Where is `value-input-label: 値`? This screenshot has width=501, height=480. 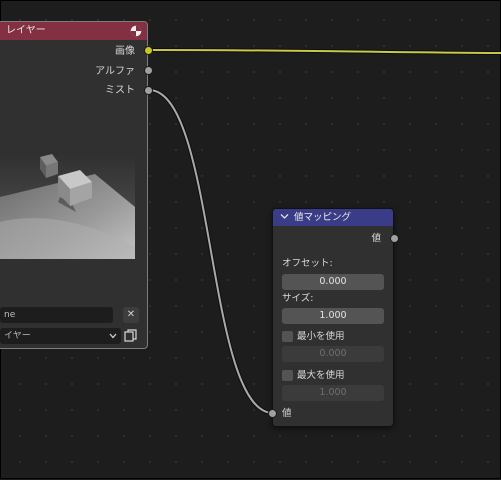 value-input-label: 値 is located at coordinates (287, 413).